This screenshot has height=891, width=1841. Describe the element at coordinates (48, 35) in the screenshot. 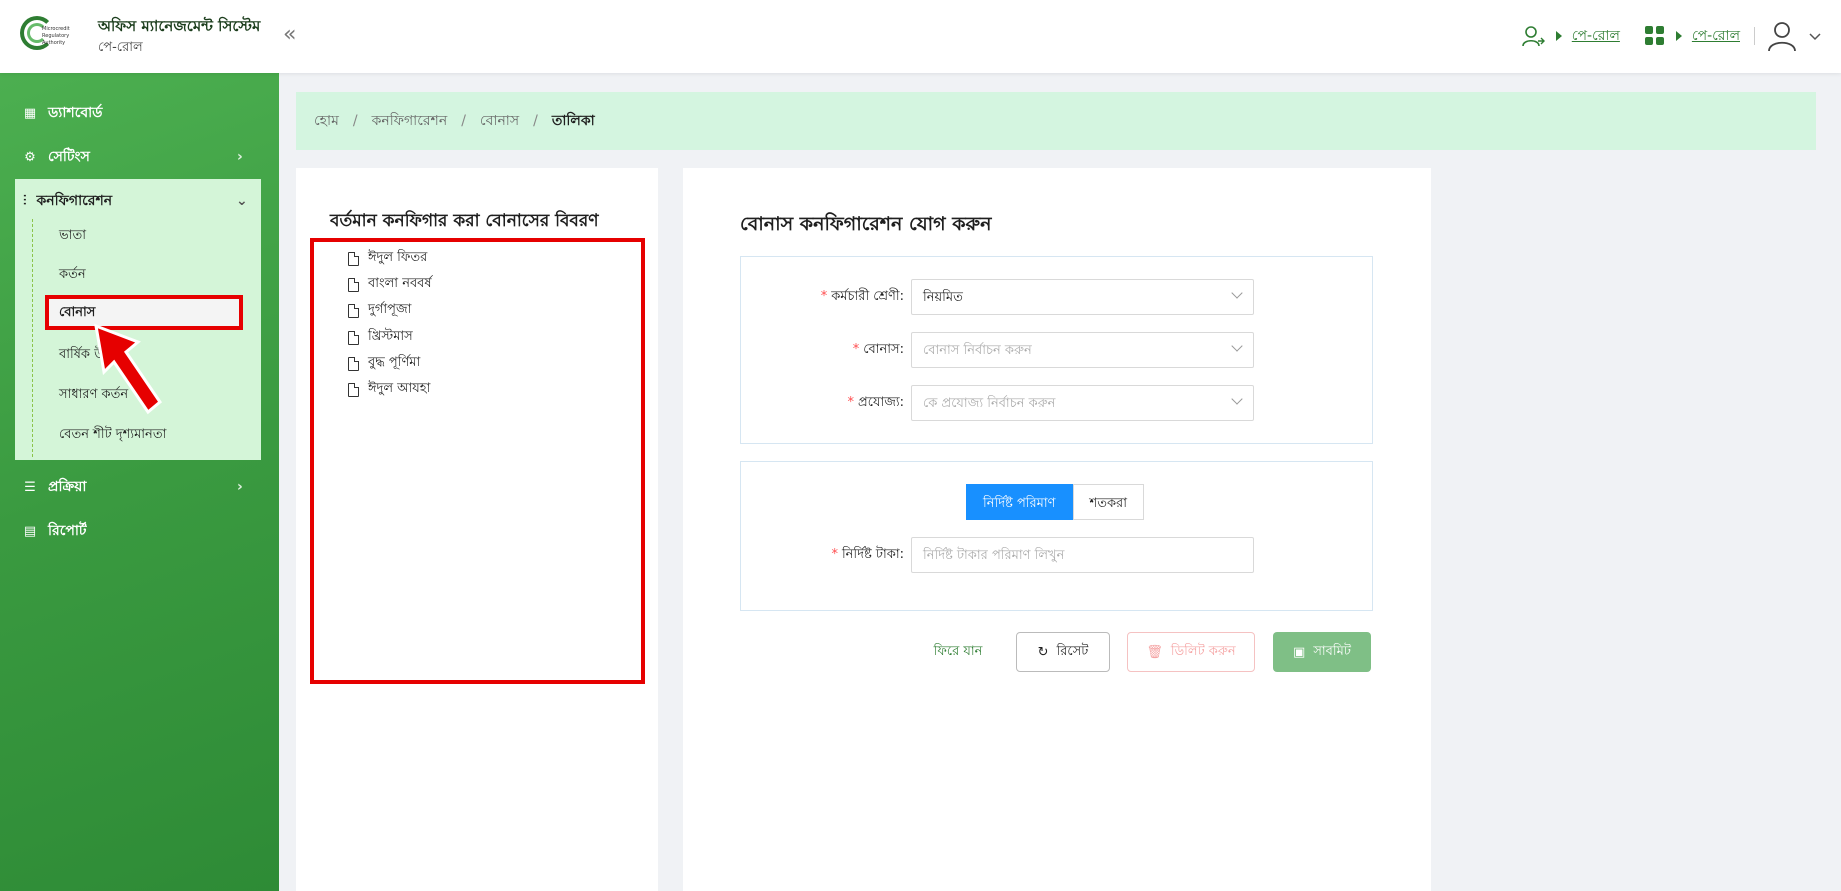

I see `mra-logo: Microcredit Regulatory Authority` at that location.